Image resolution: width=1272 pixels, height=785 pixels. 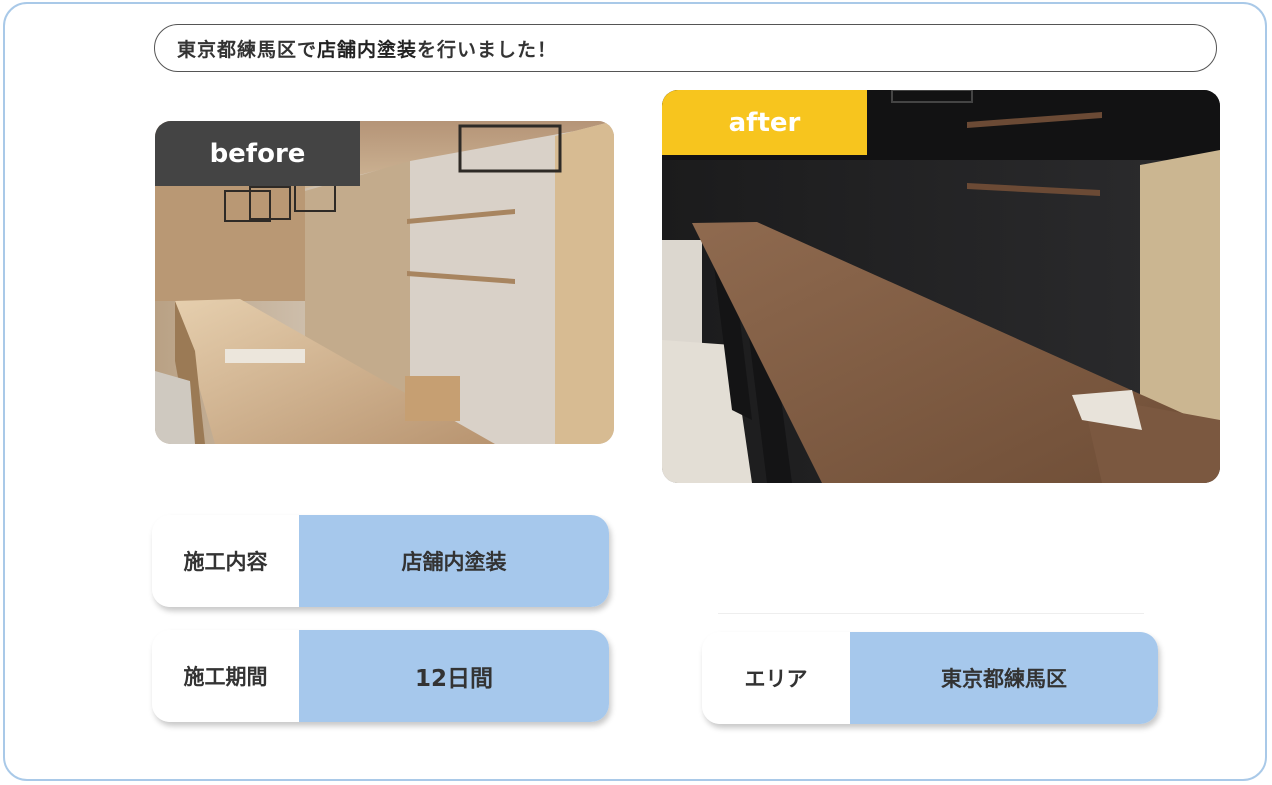 What do you see at coordinates (454, 676) in the screenshot?
I see `work-period-value: 12日間` at bounding box center [454, 676].